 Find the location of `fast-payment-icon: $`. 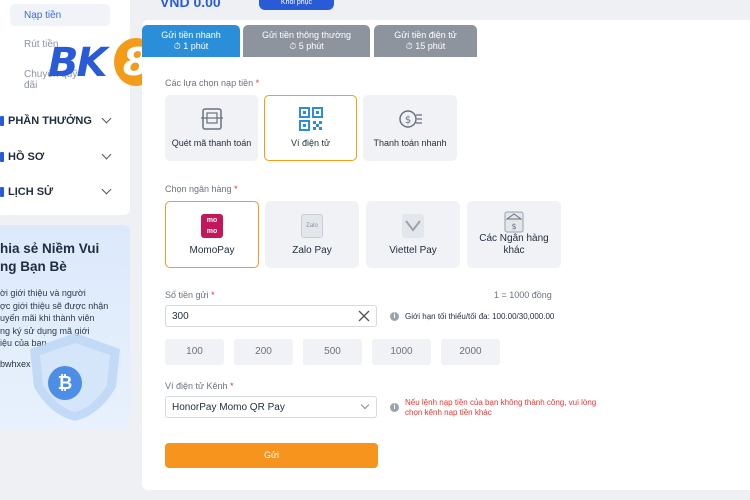

fast-payment-icon: $ is located at coordinates (410, 119).